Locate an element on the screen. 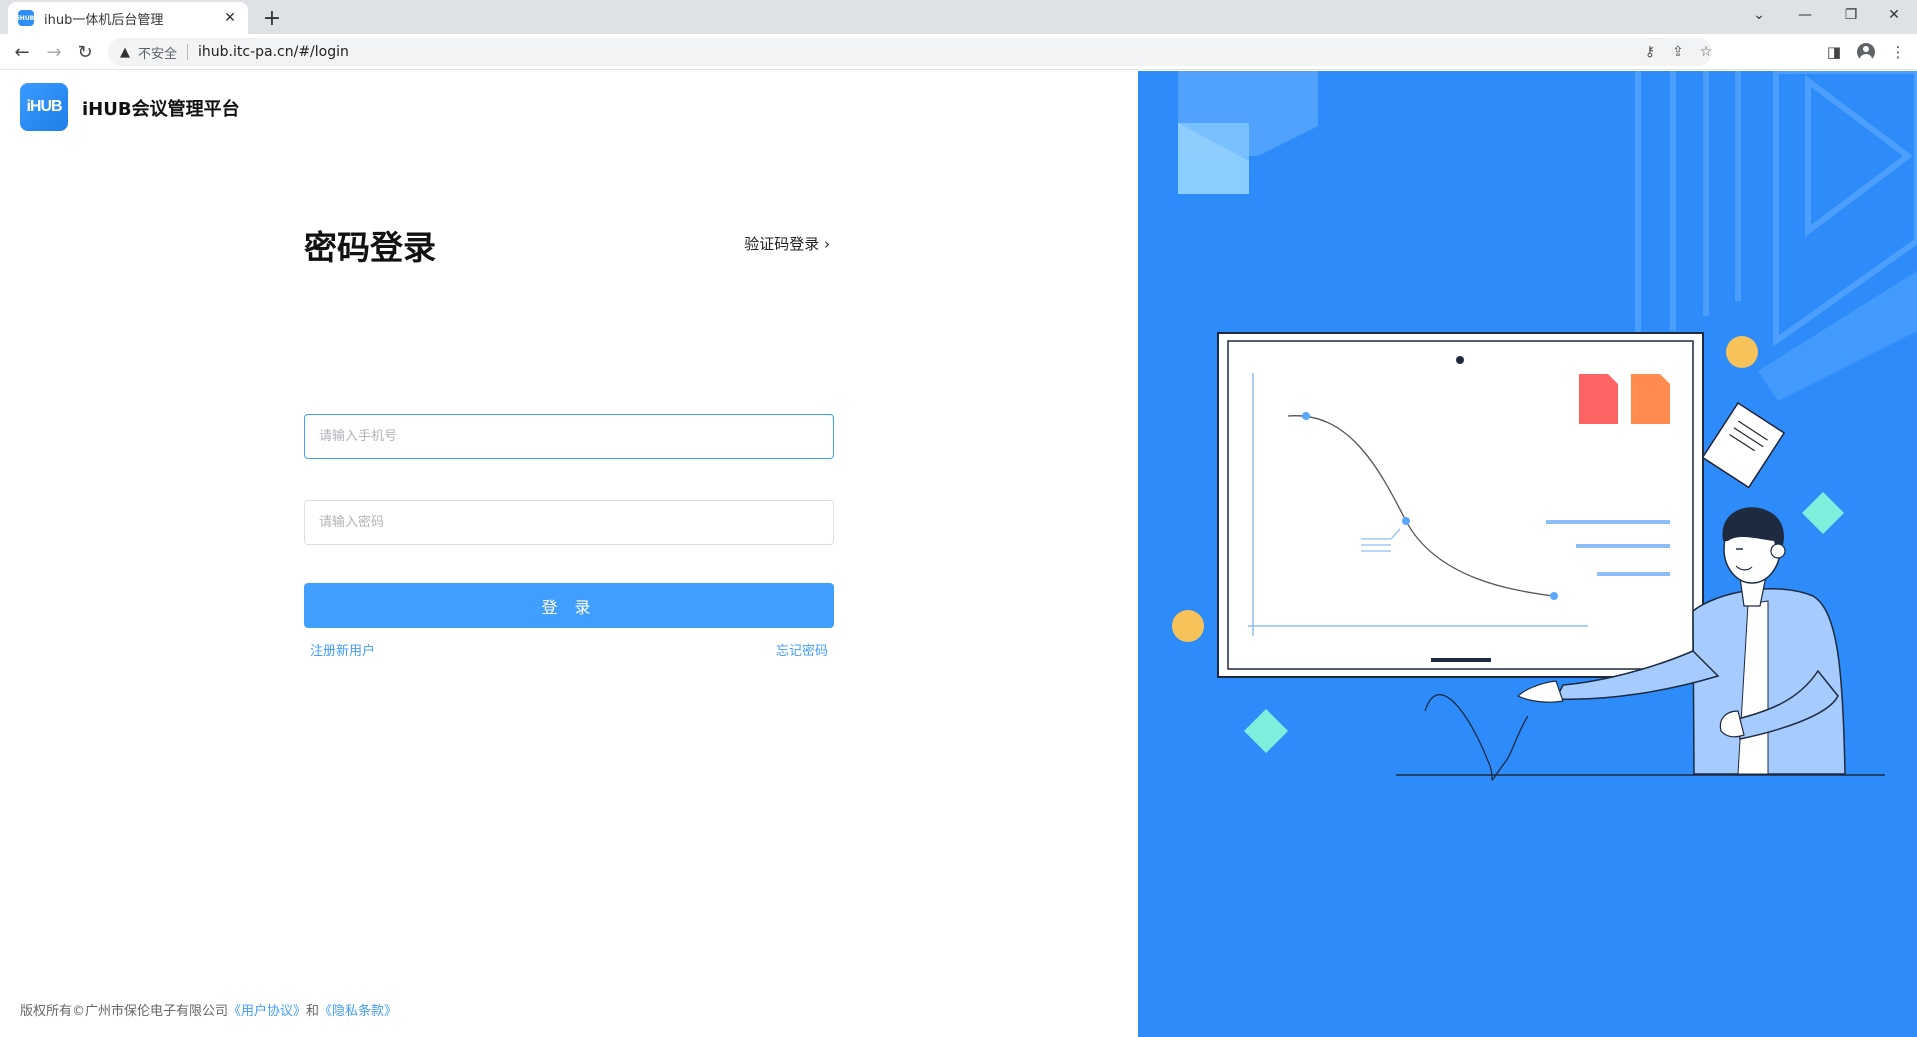 This screenshot has width=1917, height=1037. footer: 版权所有©广州市保伦电子有限公司《用户协议》和《隐私条款》 is located at coordinates (208, 1009).